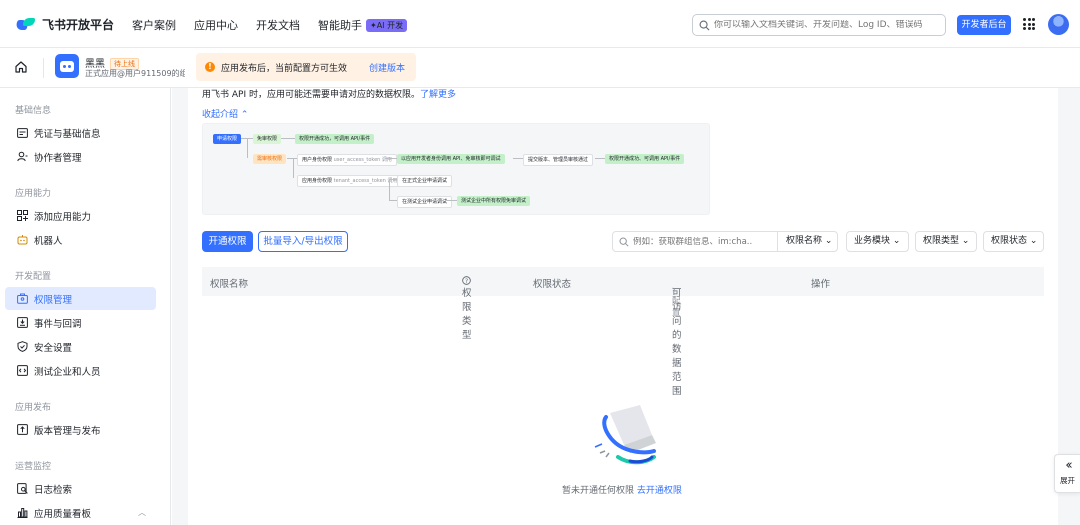  What do you see at coordinates (22, 489) in the screenshot?
I see `log-search-icon` at bounding box center [22, 489].